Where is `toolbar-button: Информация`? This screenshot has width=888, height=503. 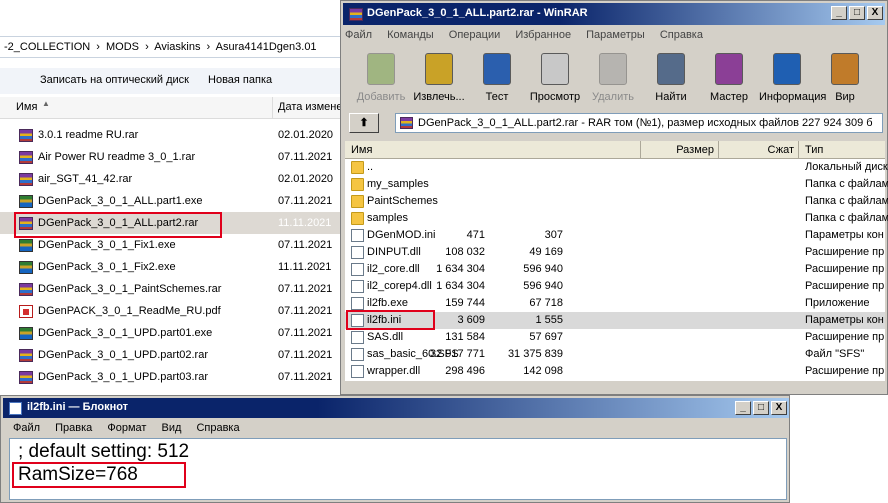
toolbar-button: Информация is located at coordinates (792, 79).